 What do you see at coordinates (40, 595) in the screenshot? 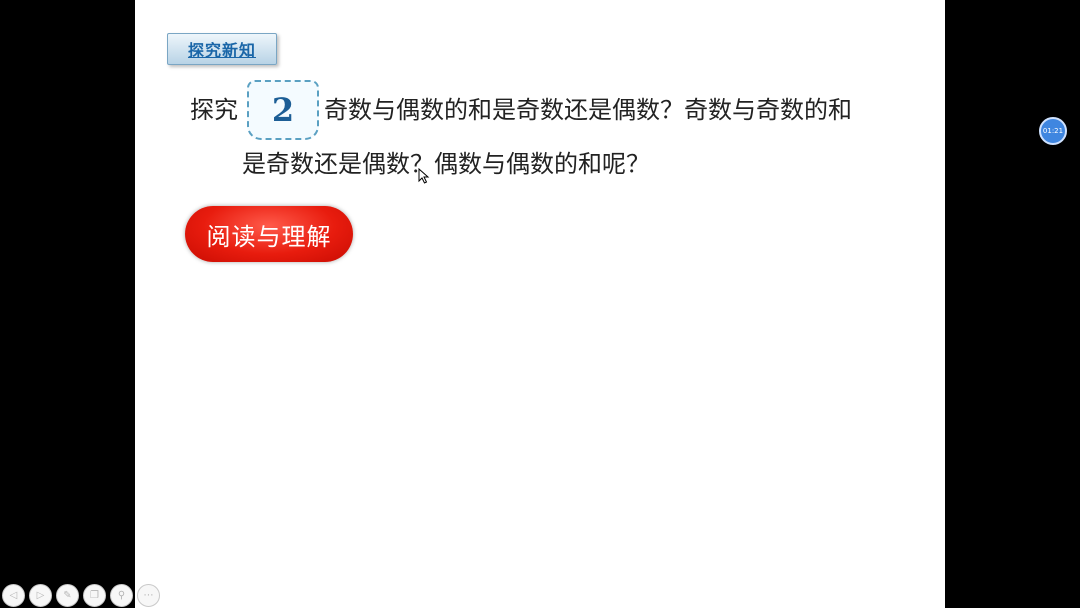
I see `next-icon: ▷` at bounding box center [40, 595].